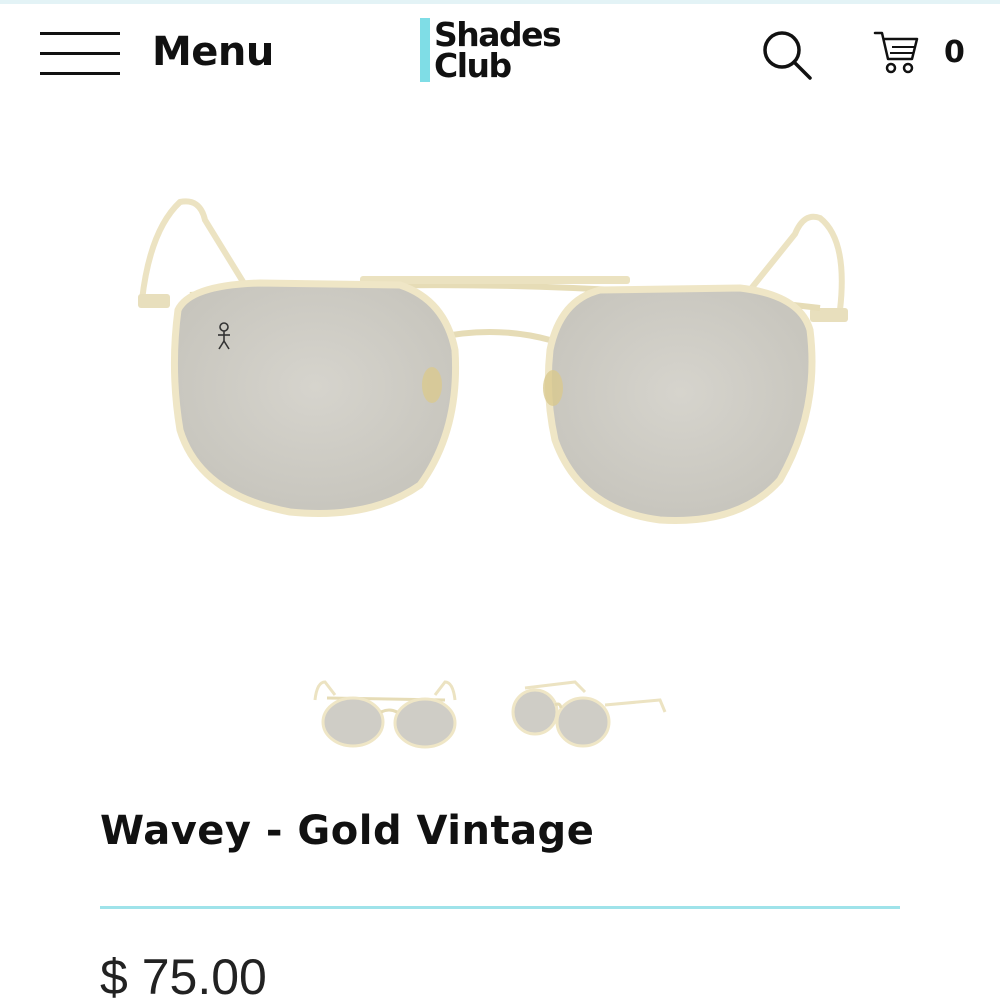 Image resolution: width=1000 pixels, height=1006 pixels. Describe the element at coordinates (213, 52) in the screenshot. I see `menu-label: Menu` at that location.